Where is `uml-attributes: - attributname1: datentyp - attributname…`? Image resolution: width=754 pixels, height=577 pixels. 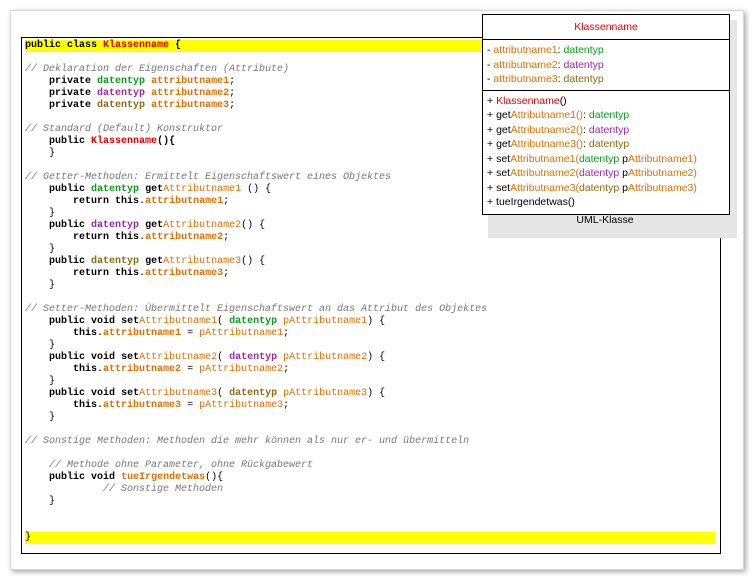 uml-attributes: - attributname1: datentyp - attributname… is located at coordinates (606, 65).